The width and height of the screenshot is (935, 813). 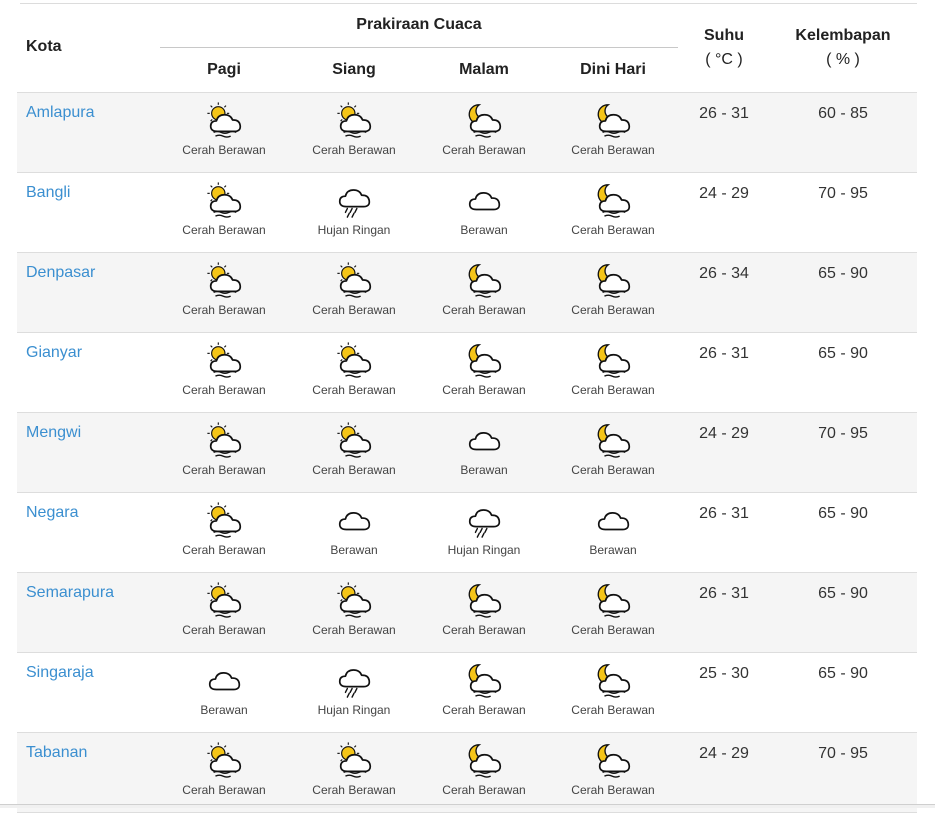 I want to click on city-link: Gianyar, so click(x=54, y=353).